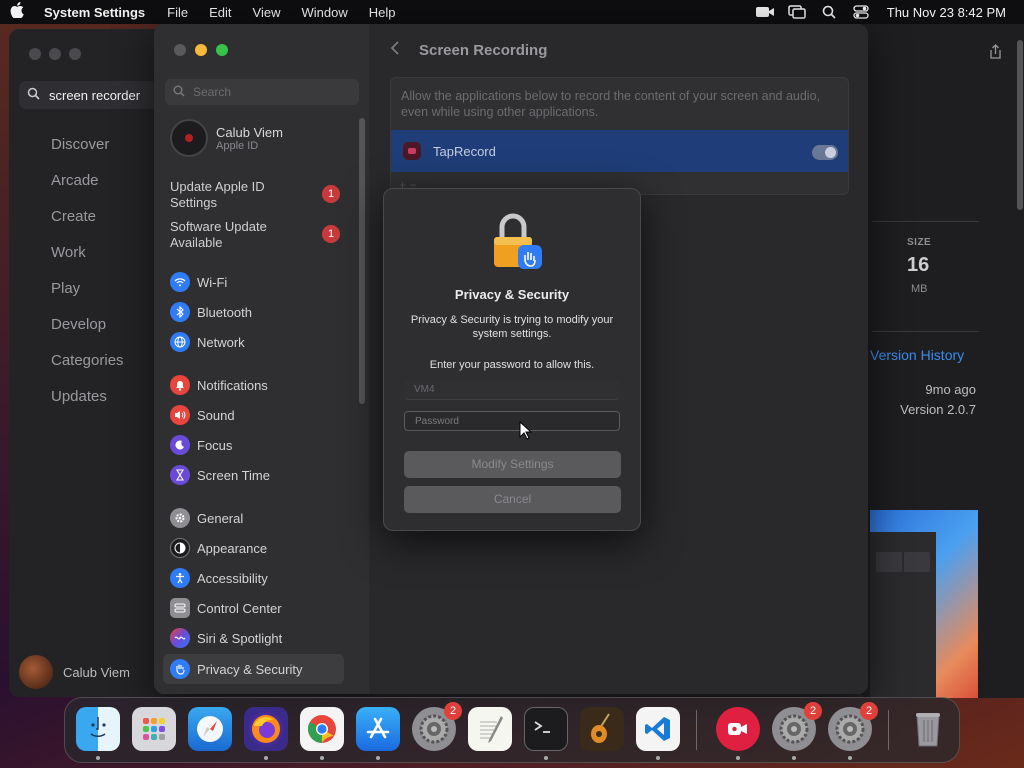 Image resolution: width=1024 pixels, height=768 pixels. What do you see at coordinates (889, 562) in the screenshot?
I see `screenshot-button` at bounding box center [889, 562].